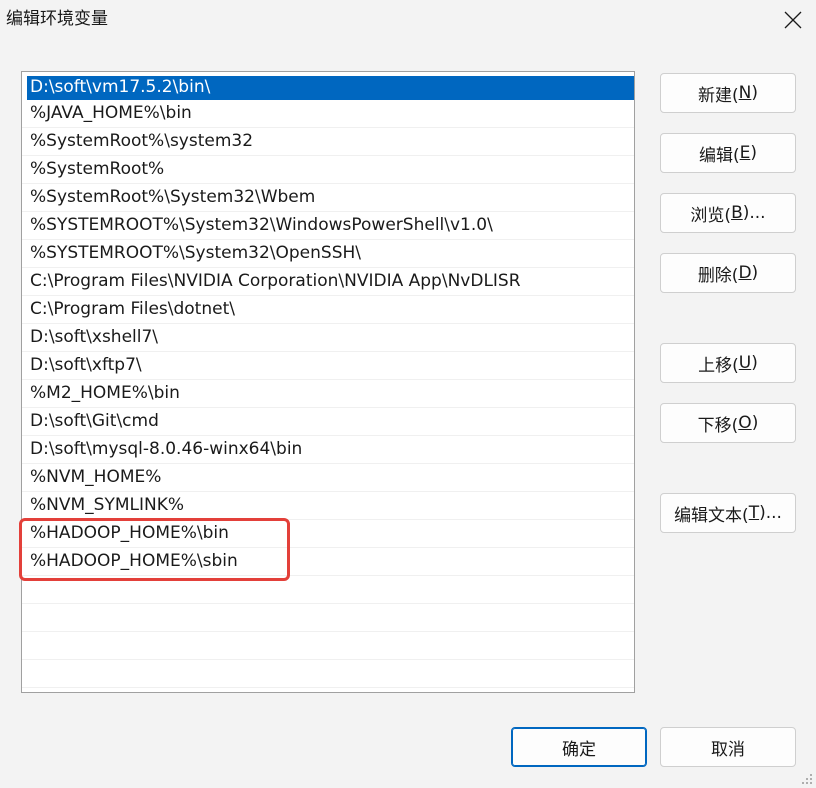 The width and height of the screenshot is (816, 788). I want to click on list-item-text: %JAVA_HOME%\bin, so click(111, 113).